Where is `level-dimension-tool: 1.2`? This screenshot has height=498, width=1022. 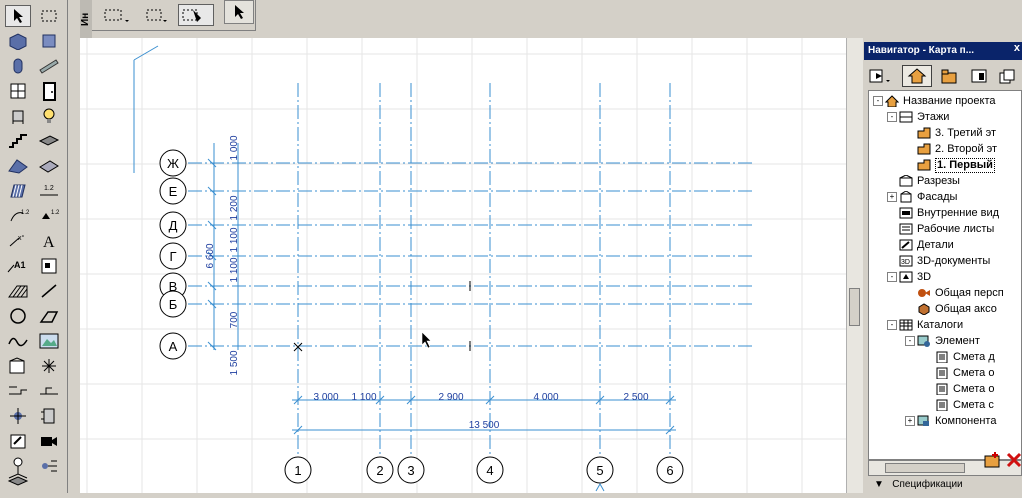
level-dimension-tool: 1.2 is located at coordinates (49, 216).